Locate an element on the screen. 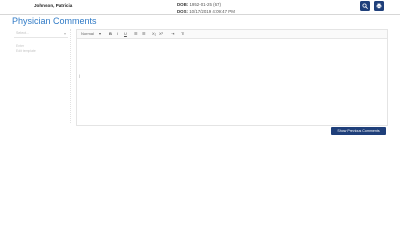 The width and height of the screenshot is (400, 250). patient-name: Johnson, Patricia is located at coordinates (53, 5).